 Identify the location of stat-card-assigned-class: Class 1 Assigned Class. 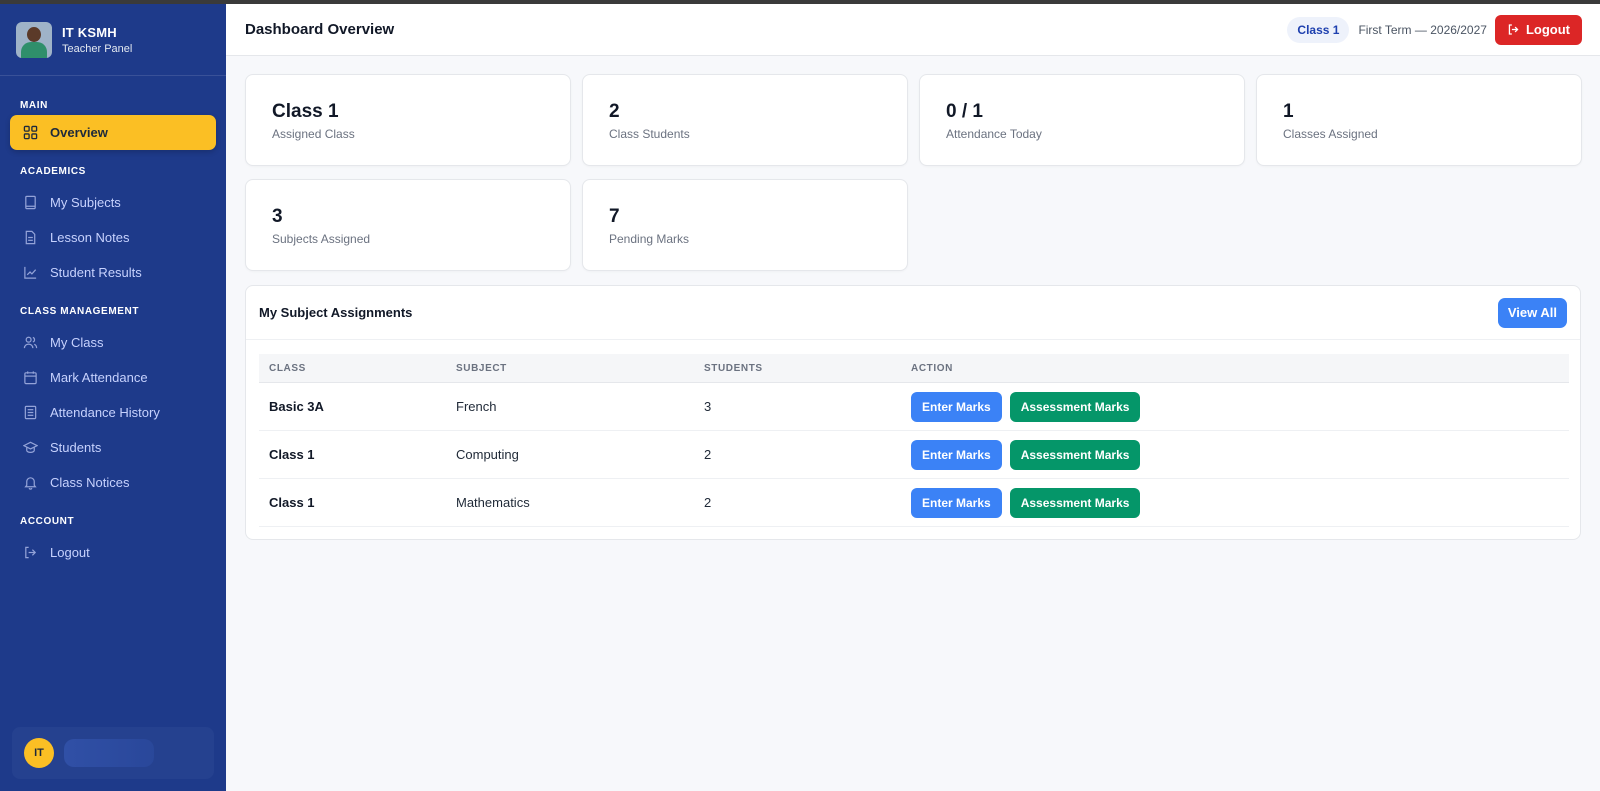
(408, 120).